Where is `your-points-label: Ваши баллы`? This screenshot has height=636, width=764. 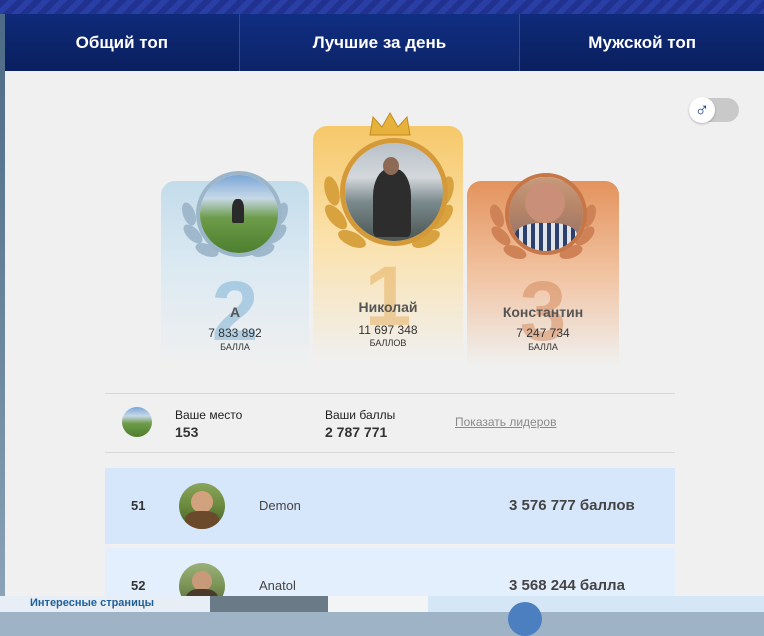
your-points-label: Ваши баллы is located at coordinates (360, 415).